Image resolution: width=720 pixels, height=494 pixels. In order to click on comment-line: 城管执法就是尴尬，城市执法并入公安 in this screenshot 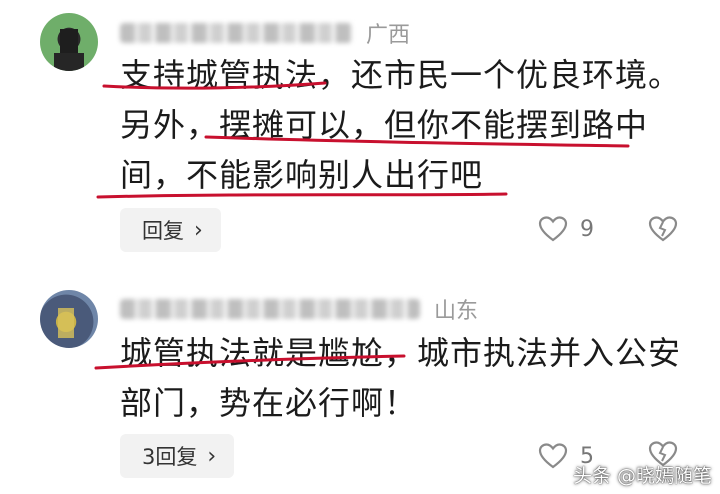, I will do `click(401, 353)`.